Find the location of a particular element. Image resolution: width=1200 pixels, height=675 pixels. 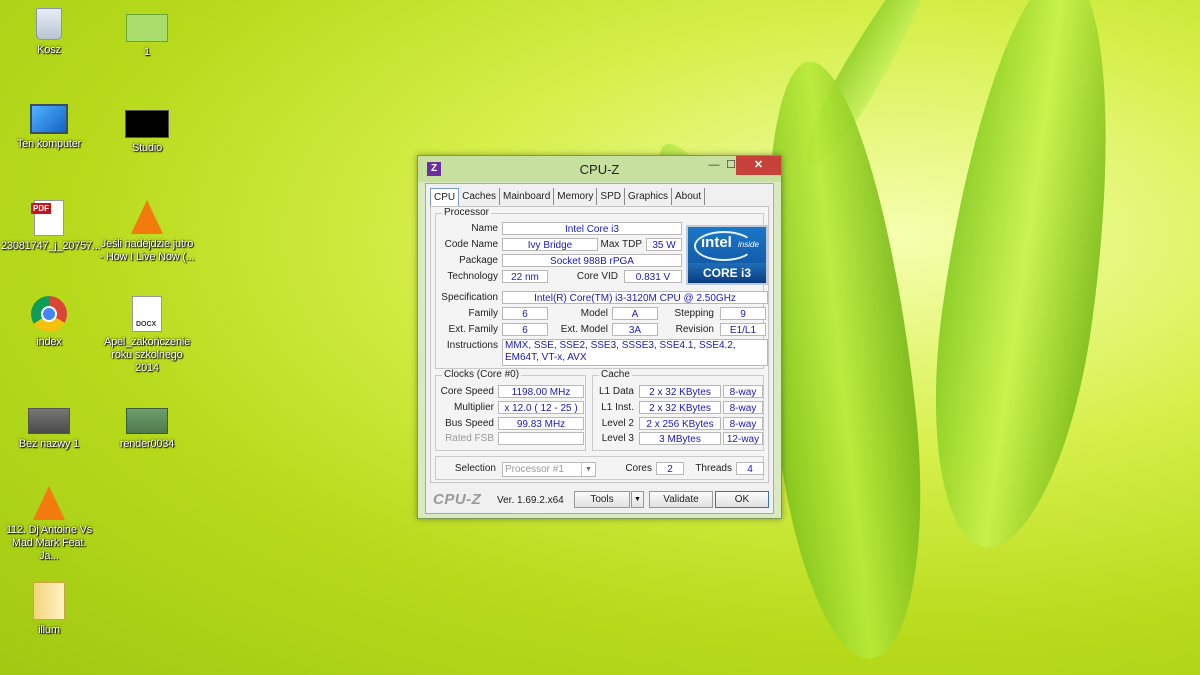

family-value: 6 is located at coordinates (525, 313).